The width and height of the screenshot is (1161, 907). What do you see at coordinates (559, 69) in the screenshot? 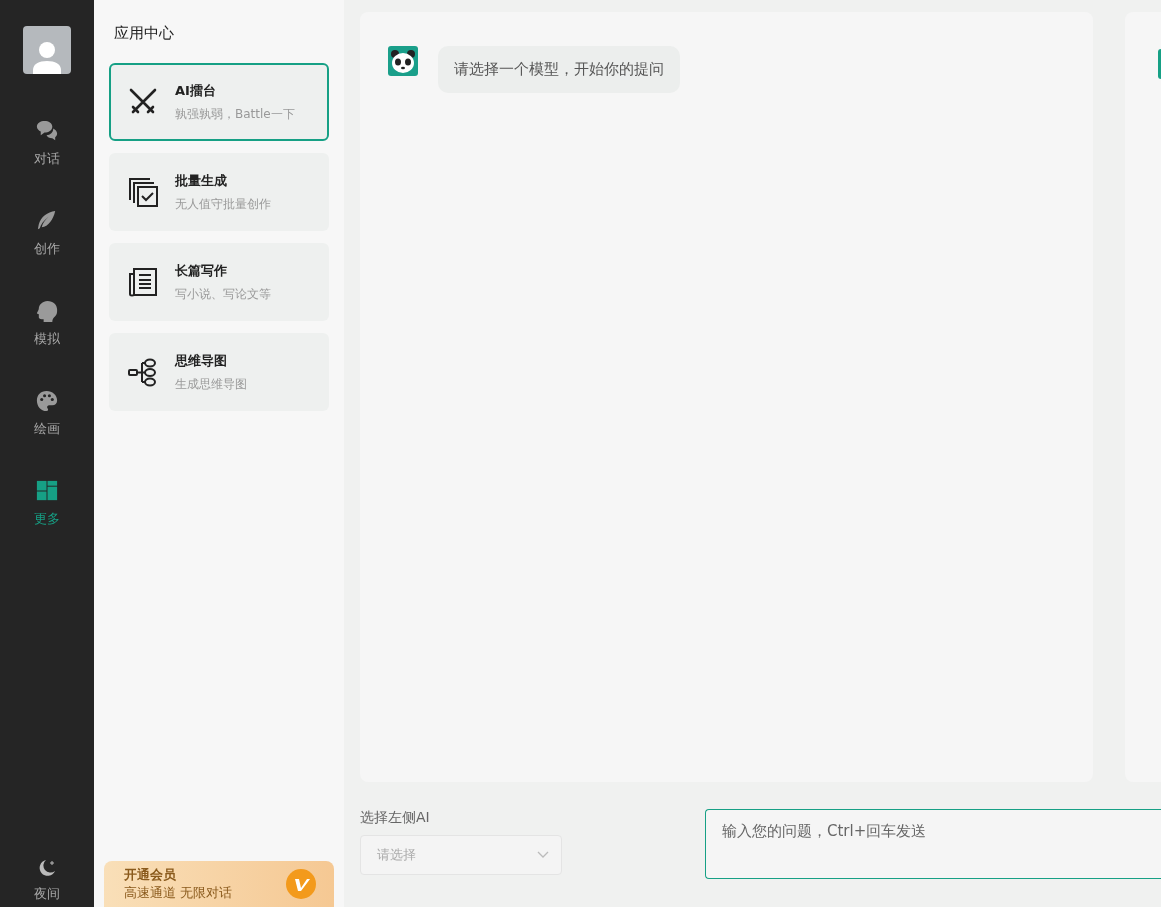
I see `chat-message: 请选择一个模型，开始你的提问` at bounding box center [559, 69].